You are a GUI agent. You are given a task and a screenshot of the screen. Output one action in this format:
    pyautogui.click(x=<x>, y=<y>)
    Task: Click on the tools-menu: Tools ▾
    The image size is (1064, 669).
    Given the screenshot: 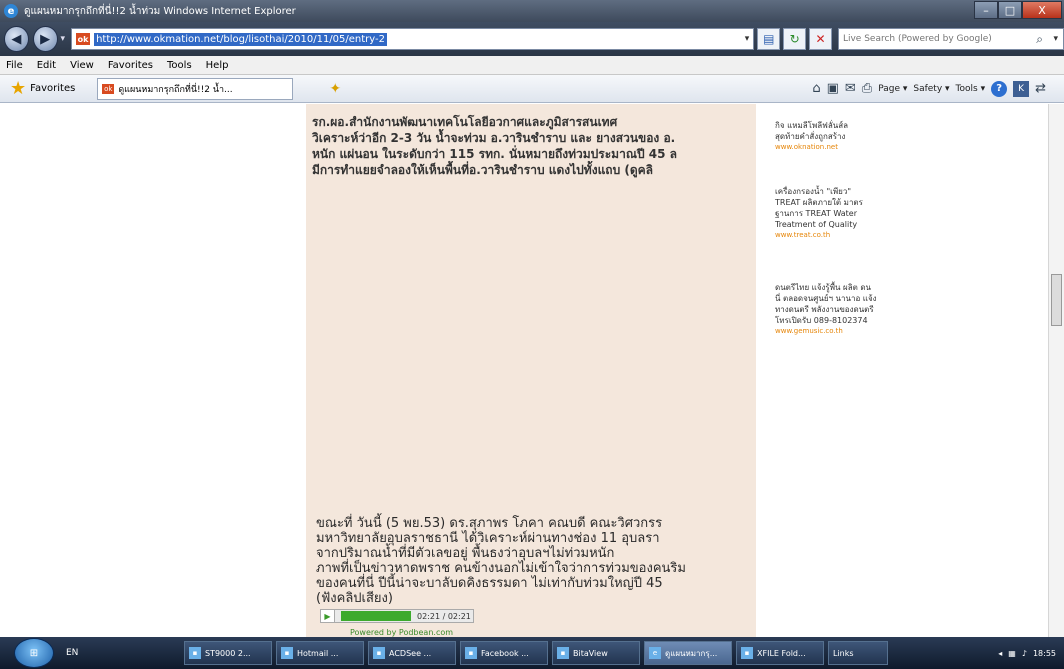 What is the action you would take?
    pyautogui.click(x=971, y=89)
    